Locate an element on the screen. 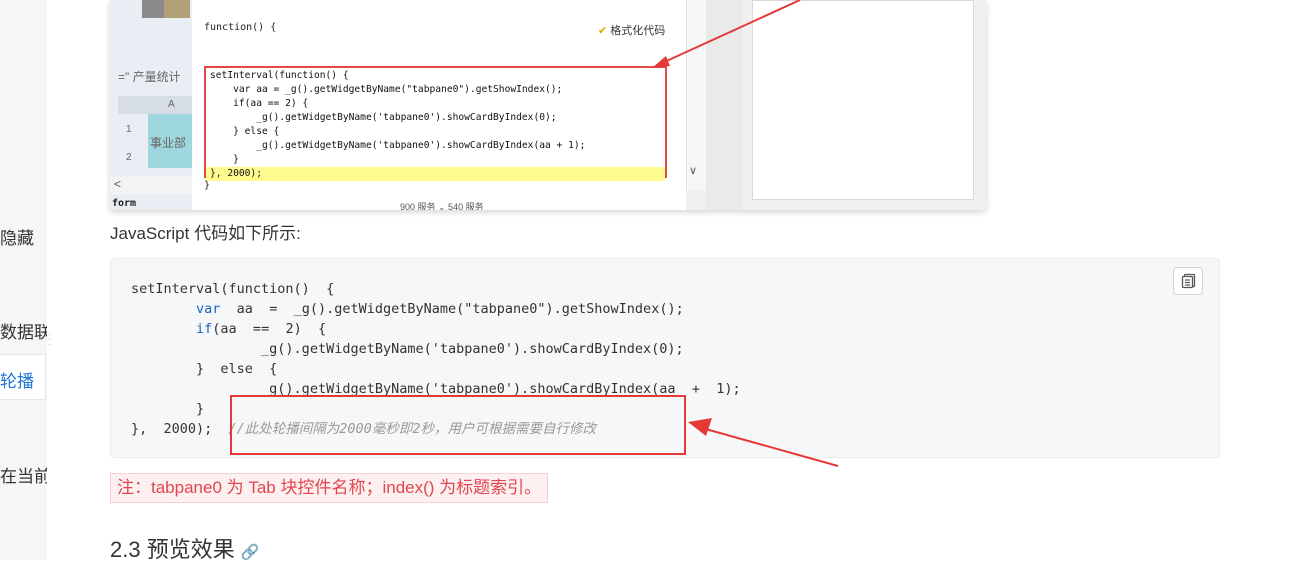 This screenshot has width=1290, height=564. chevron-left-icon: < is located at coordinates (118, 184).